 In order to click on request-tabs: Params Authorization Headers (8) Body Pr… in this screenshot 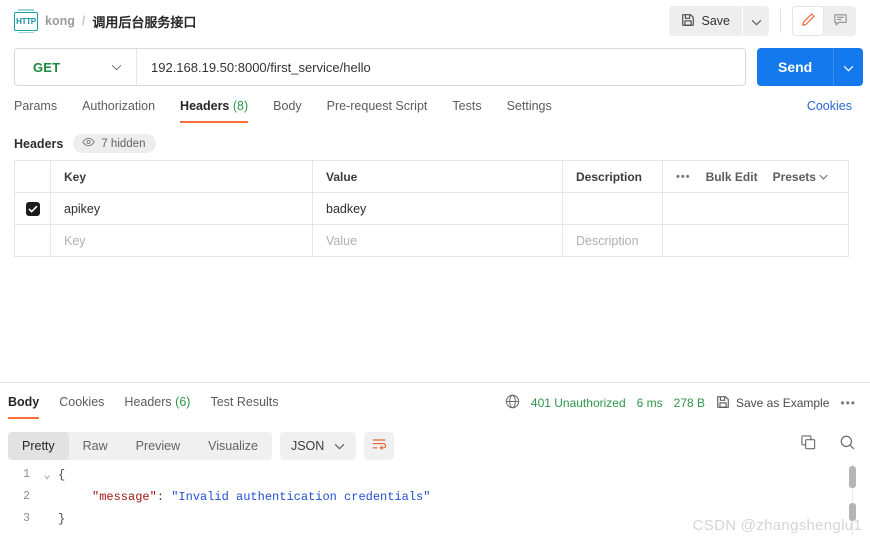, I will do `click(435, 111)`.